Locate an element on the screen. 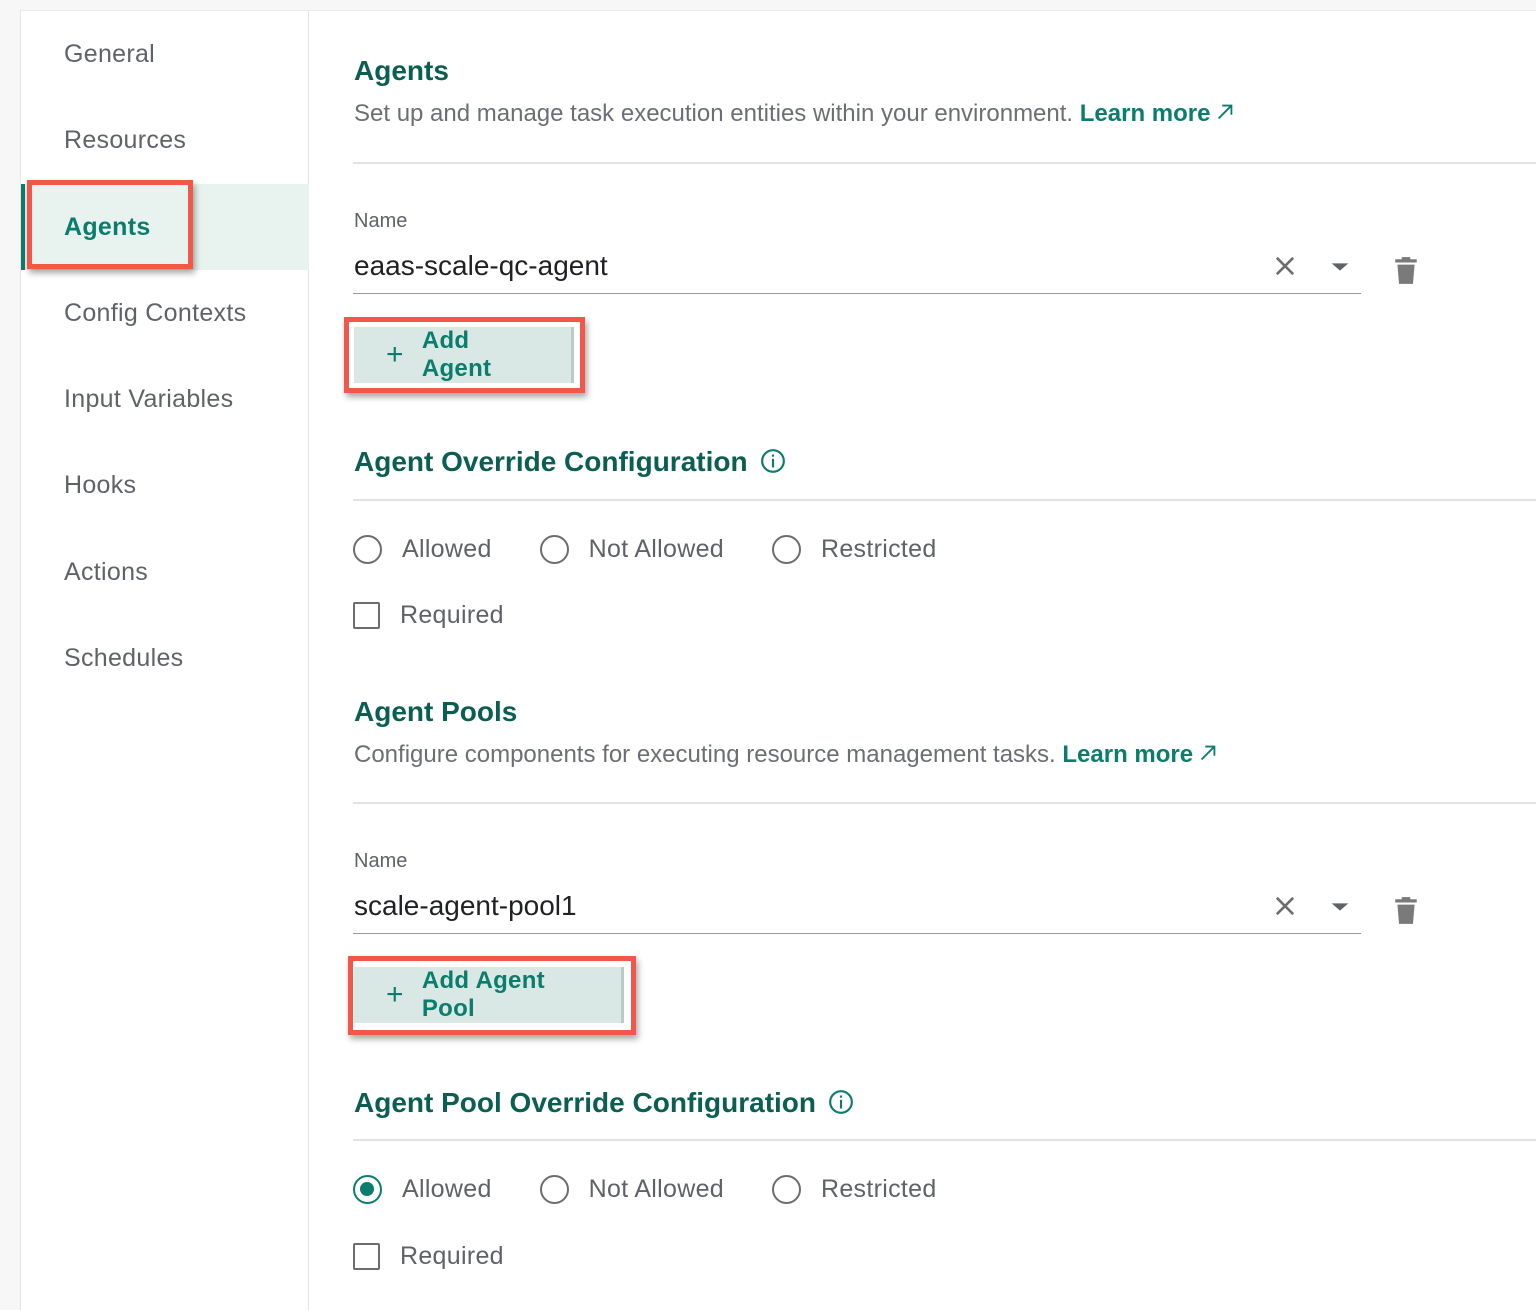 This screenshot has width=1536, height=1310. agent-override-not-allowed-radio: Not Allowed is located at coordinates (631, 549).